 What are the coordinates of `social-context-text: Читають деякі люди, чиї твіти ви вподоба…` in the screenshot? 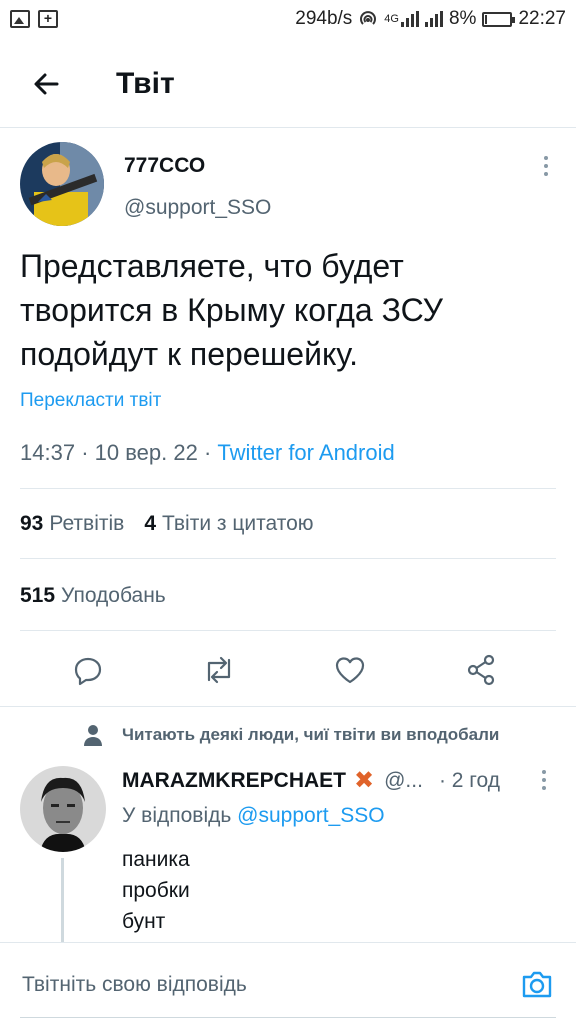 It's located at (311, 734).